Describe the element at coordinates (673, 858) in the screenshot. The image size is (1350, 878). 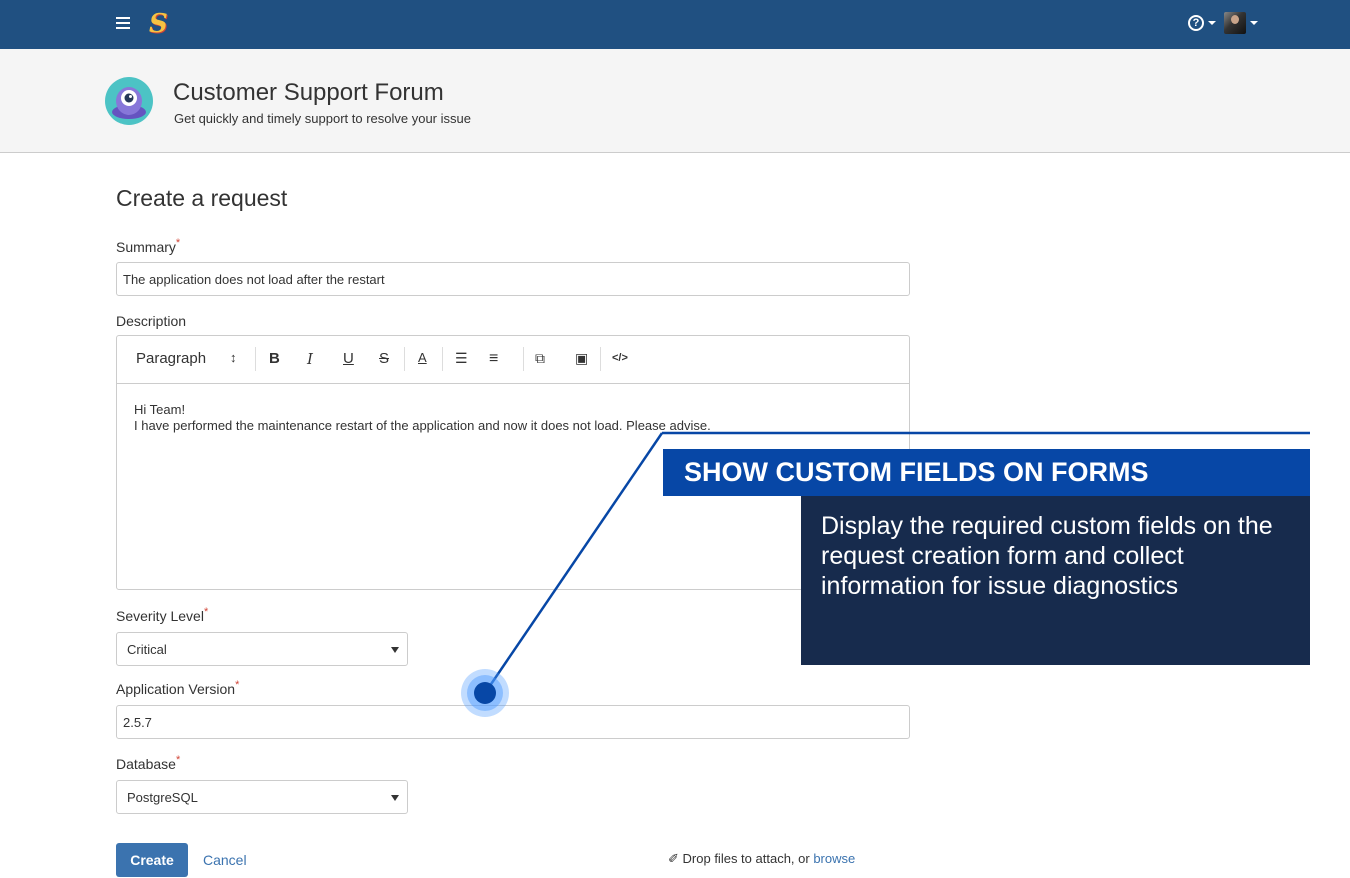
I see `paperclip-icon: ✐` at that location.